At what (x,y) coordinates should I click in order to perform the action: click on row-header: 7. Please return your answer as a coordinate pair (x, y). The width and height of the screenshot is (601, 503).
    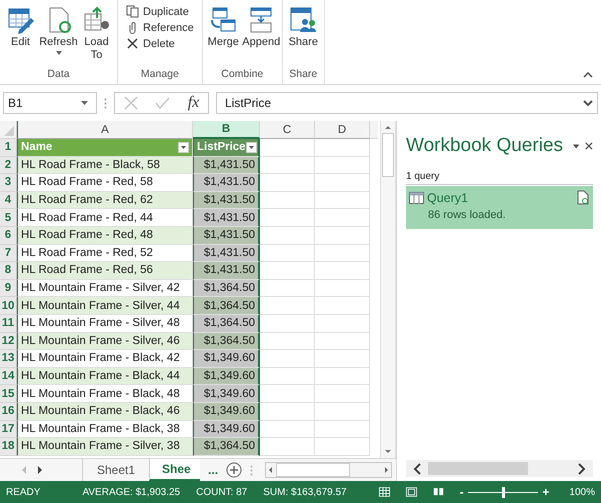
    Looking at the image, I should click on (8, 253).